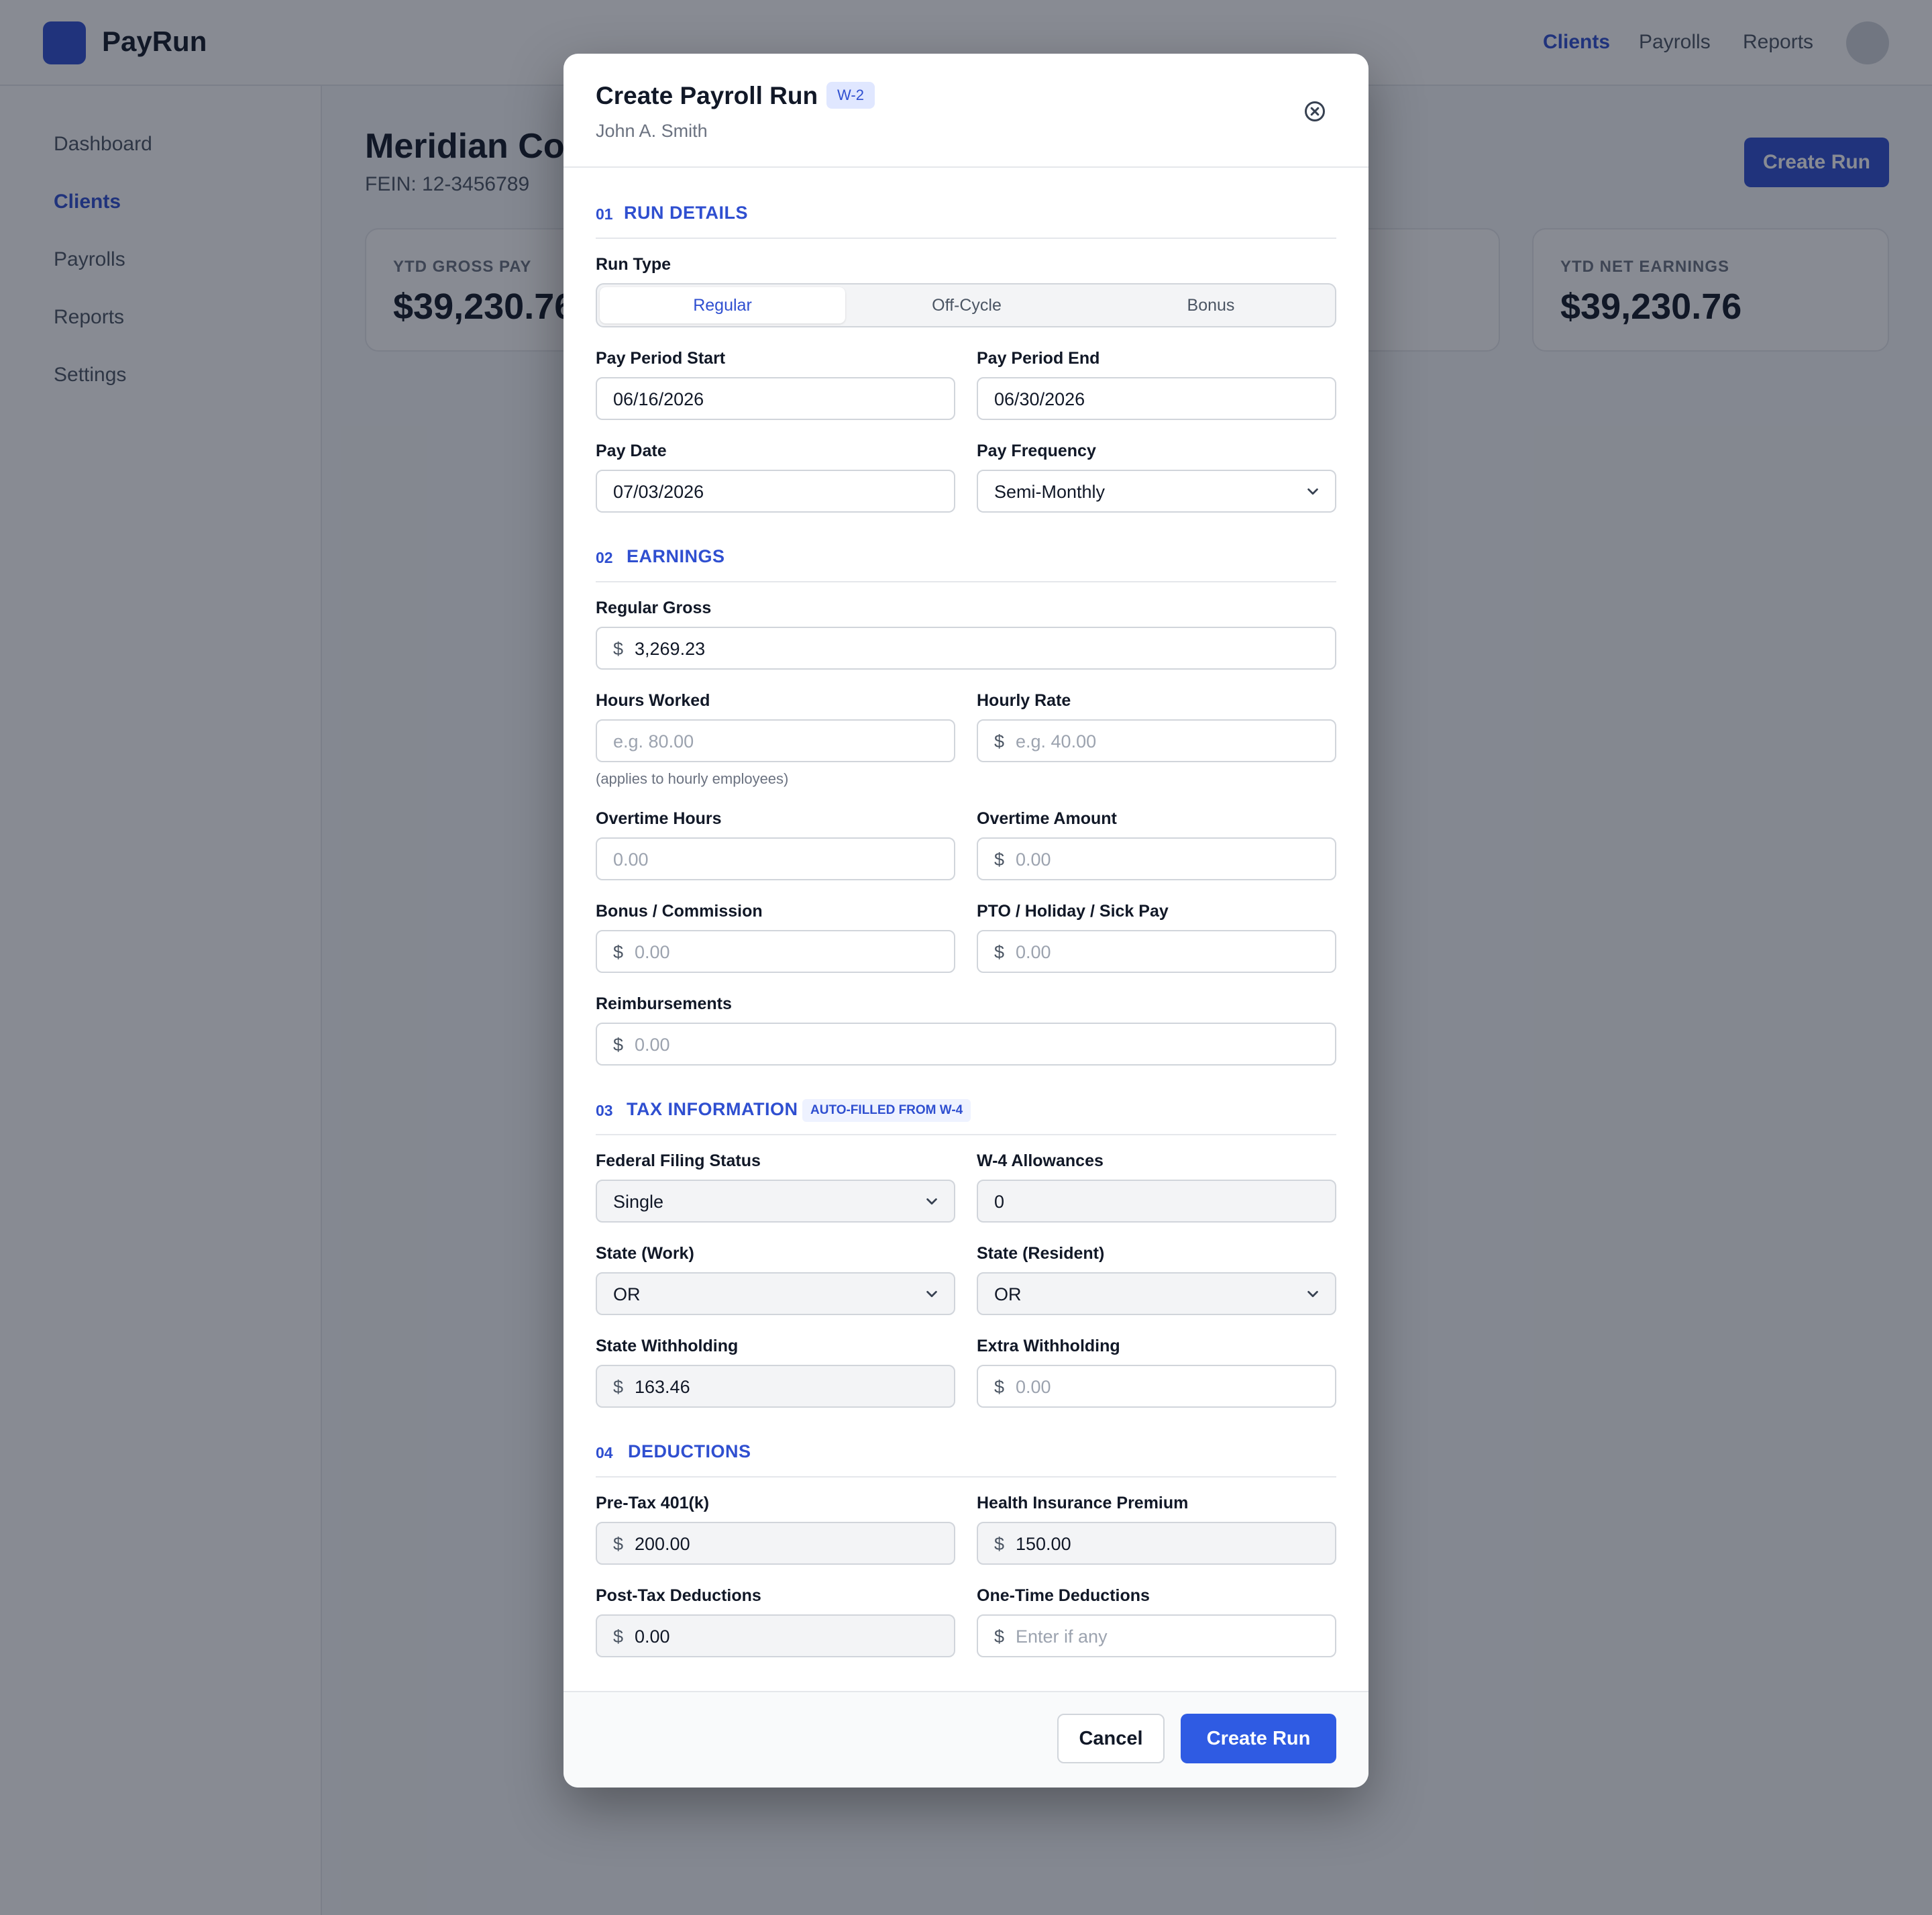 Image resolution: width=1932 pixels, height=1915 pixels. Describe the element at coordinates (712, 1109) in the screenshot. I see `section-title: TAX INFORMATION` at that location.